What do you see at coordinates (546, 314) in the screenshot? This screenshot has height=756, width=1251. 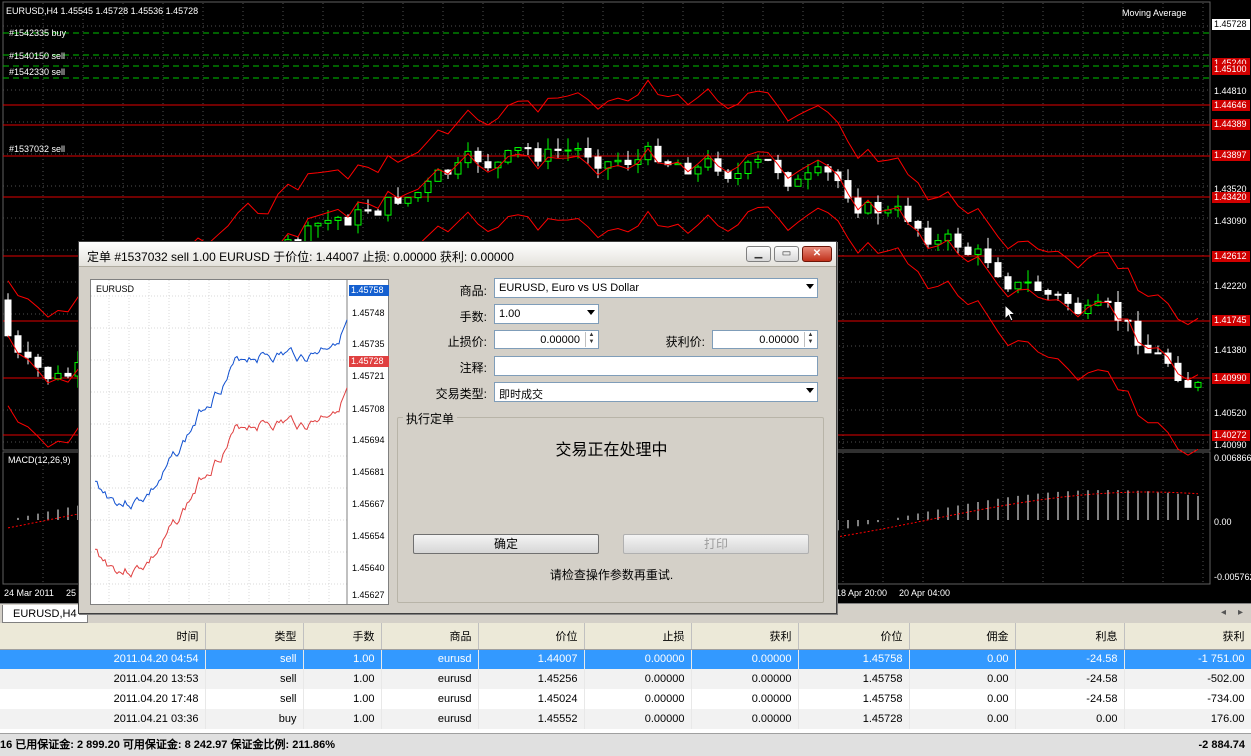 I see `volume-select: 1.00` at bounding box center [546, 314].